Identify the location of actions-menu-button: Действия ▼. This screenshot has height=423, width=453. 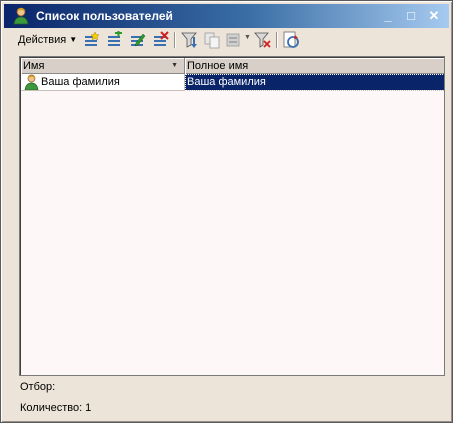
(47, 40).